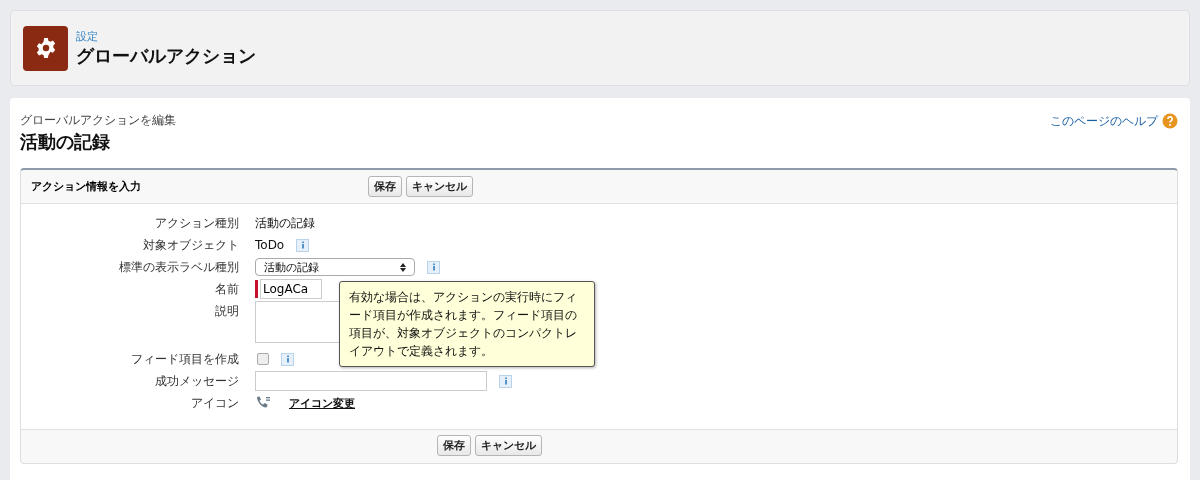 Image resolution: width=1200 pixels, height=480 pixels. What do you see at coordinates (322, 403) in the screenshot?
I see `change-icon-link: アイコン変更` at bounding box center [322, 403].